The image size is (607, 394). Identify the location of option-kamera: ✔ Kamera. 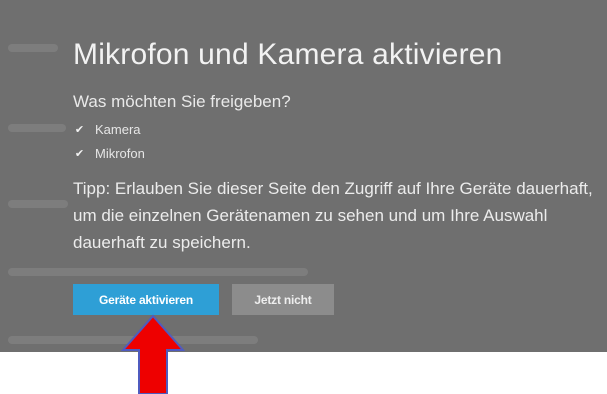
(107, 129).